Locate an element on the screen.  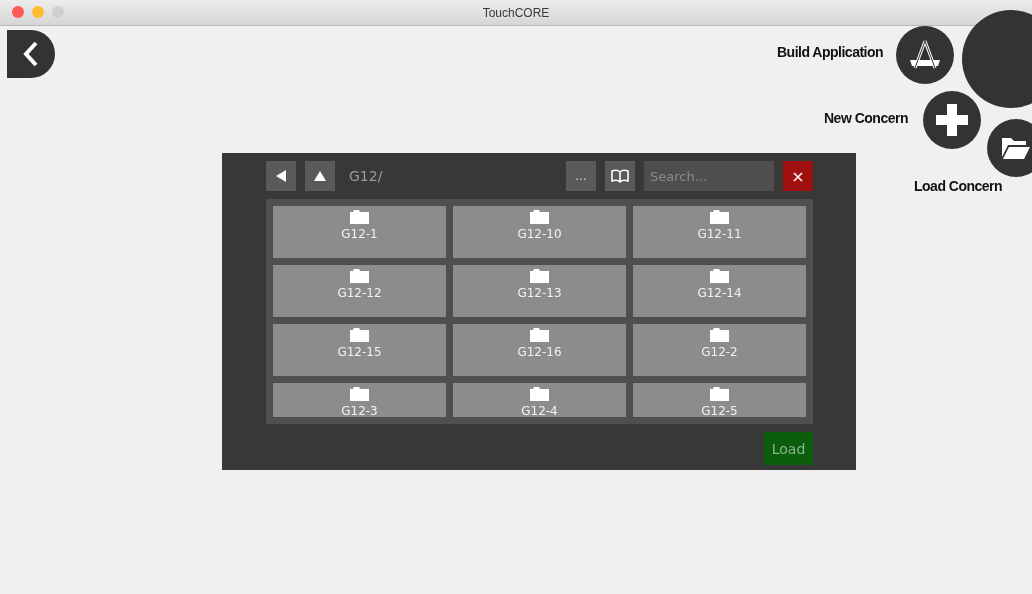
load-button is located at coordinates (1009, 148).